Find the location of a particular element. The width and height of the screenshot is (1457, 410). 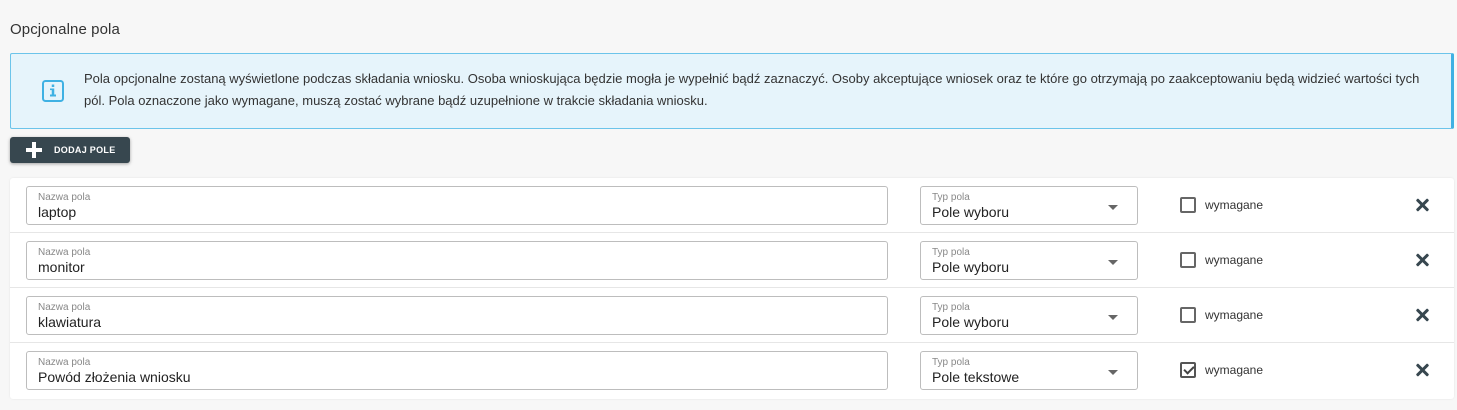

field-name-value: Powód złożenia wniosku is located at coordinates (114, 377).